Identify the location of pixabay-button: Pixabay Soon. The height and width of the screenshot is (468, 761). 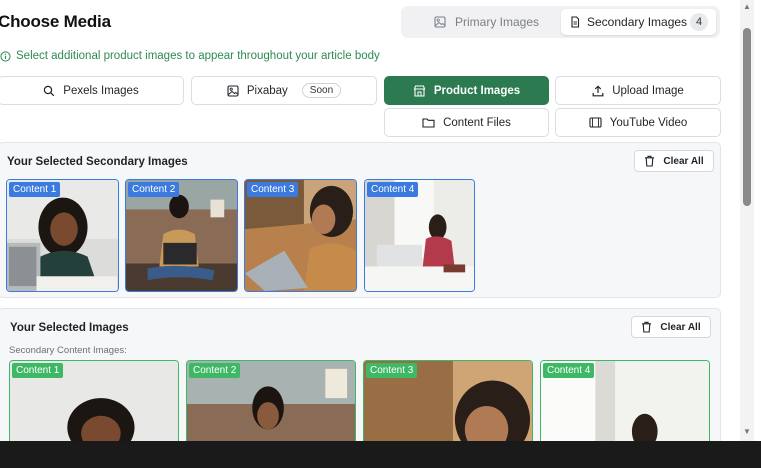
(284, 90).